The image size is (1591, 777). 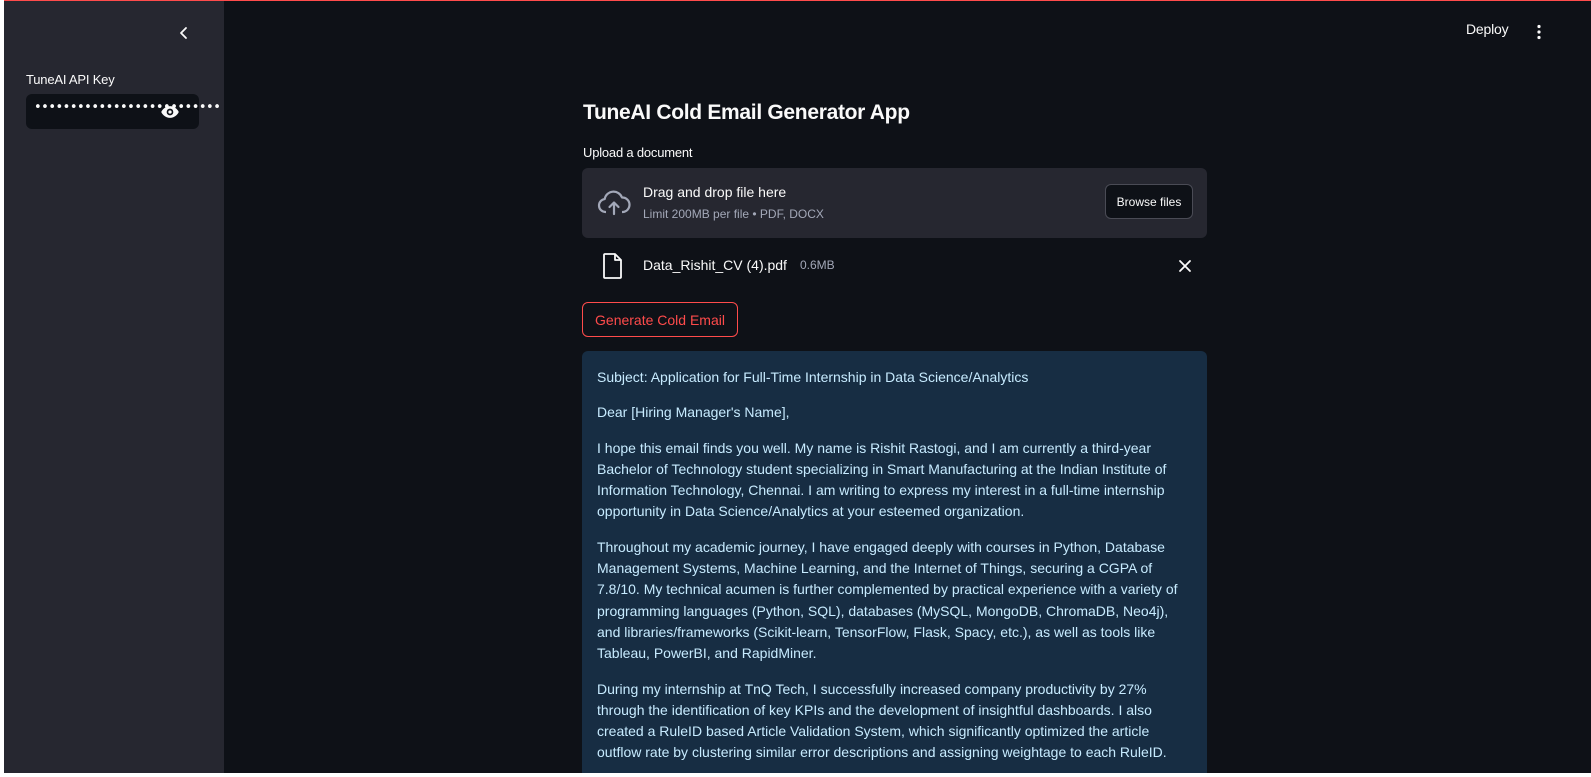 What do you see at coordinates (746, 112) in the screenshot?
I see `page-title: TuneAI Cold Email Generator App` at bounding box center [746, 112].